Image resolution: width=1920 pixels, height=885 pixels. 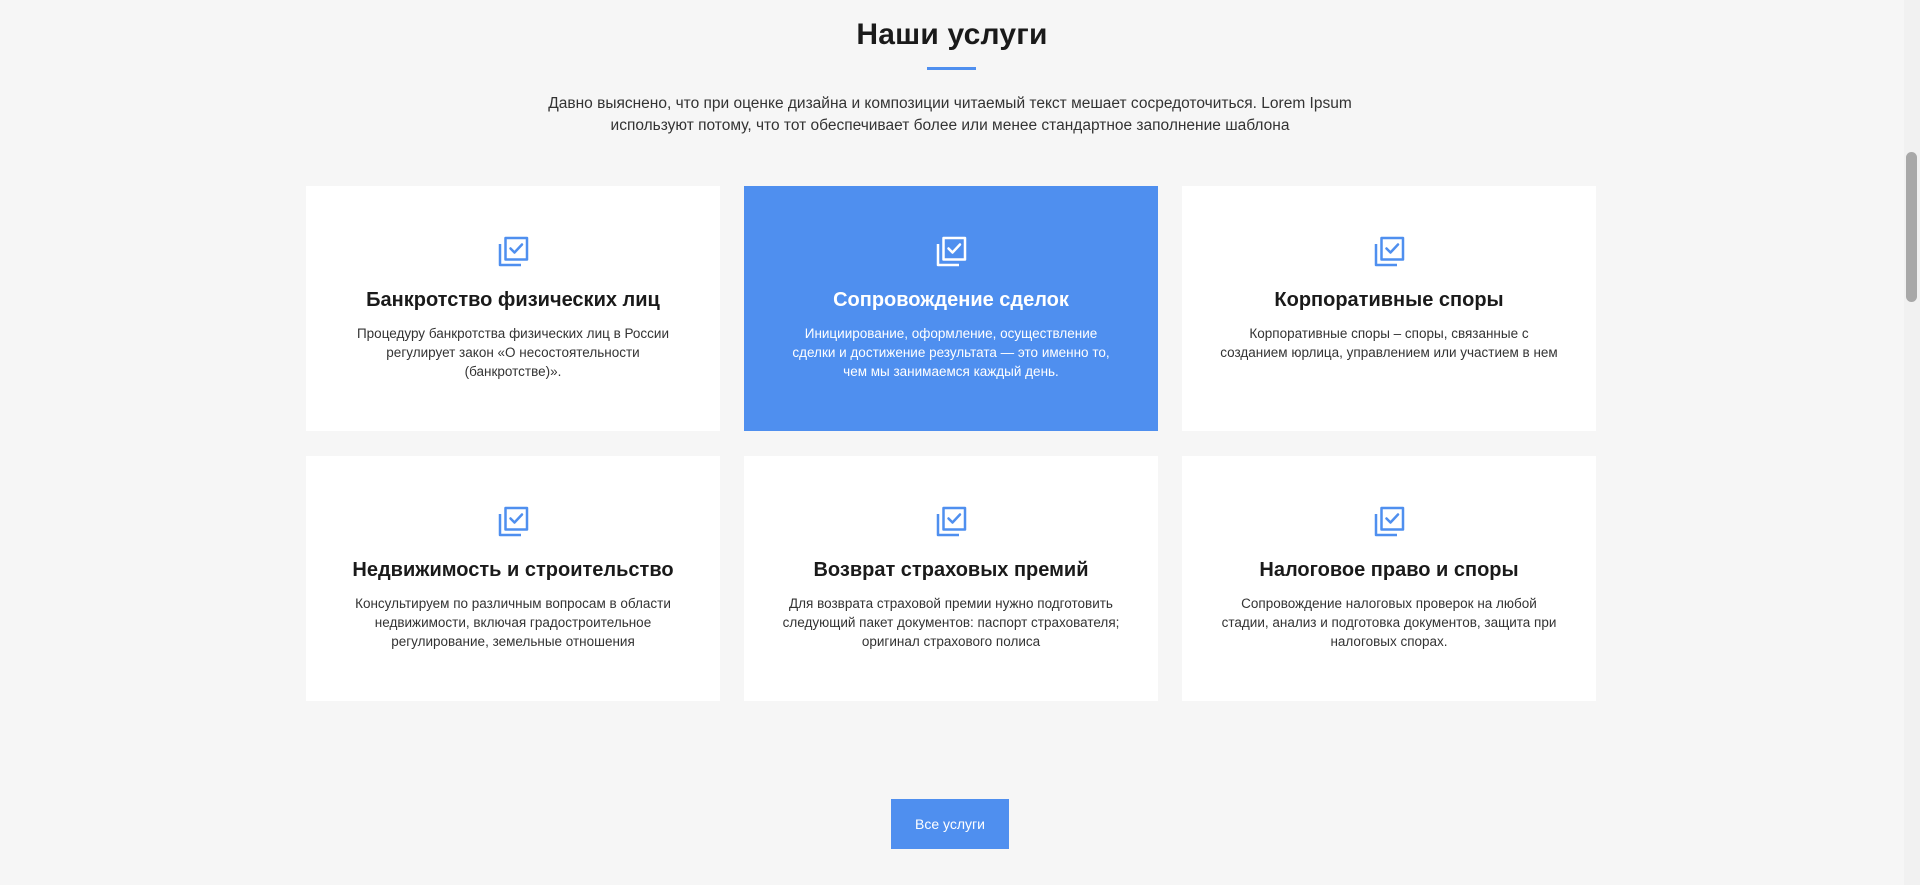 I want to click on card-title: Сопровождение сделок, so click(x=951, y=300).